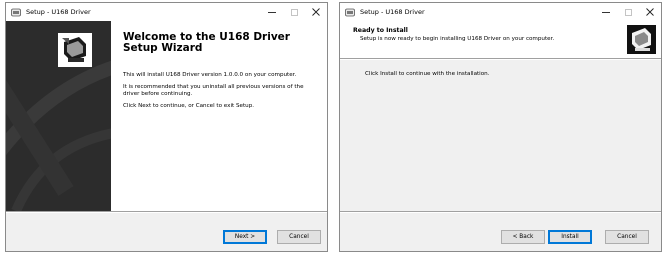 This screenshot has width=667, height=255. What do you see at coordinates (570, 237) in the screenshot?
I see `install-button: Install` at bounding box center [570, 237].